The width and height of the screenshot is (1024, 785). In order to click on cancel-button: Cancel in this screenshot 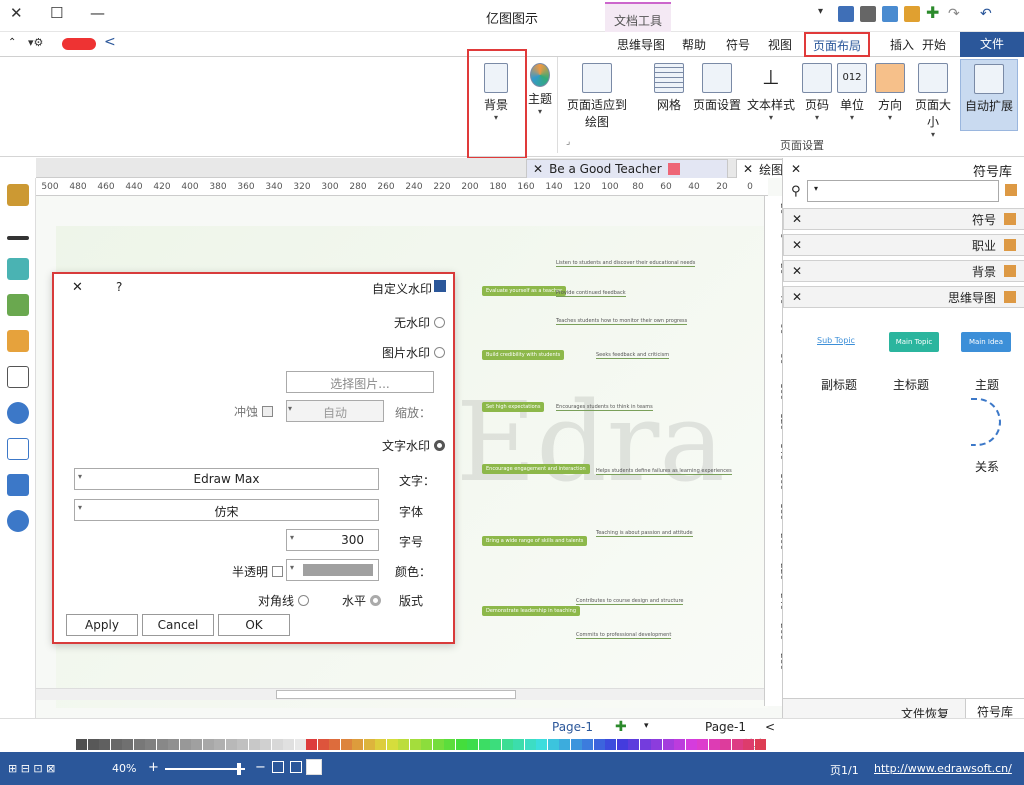, I will do `click(178, 625)`.